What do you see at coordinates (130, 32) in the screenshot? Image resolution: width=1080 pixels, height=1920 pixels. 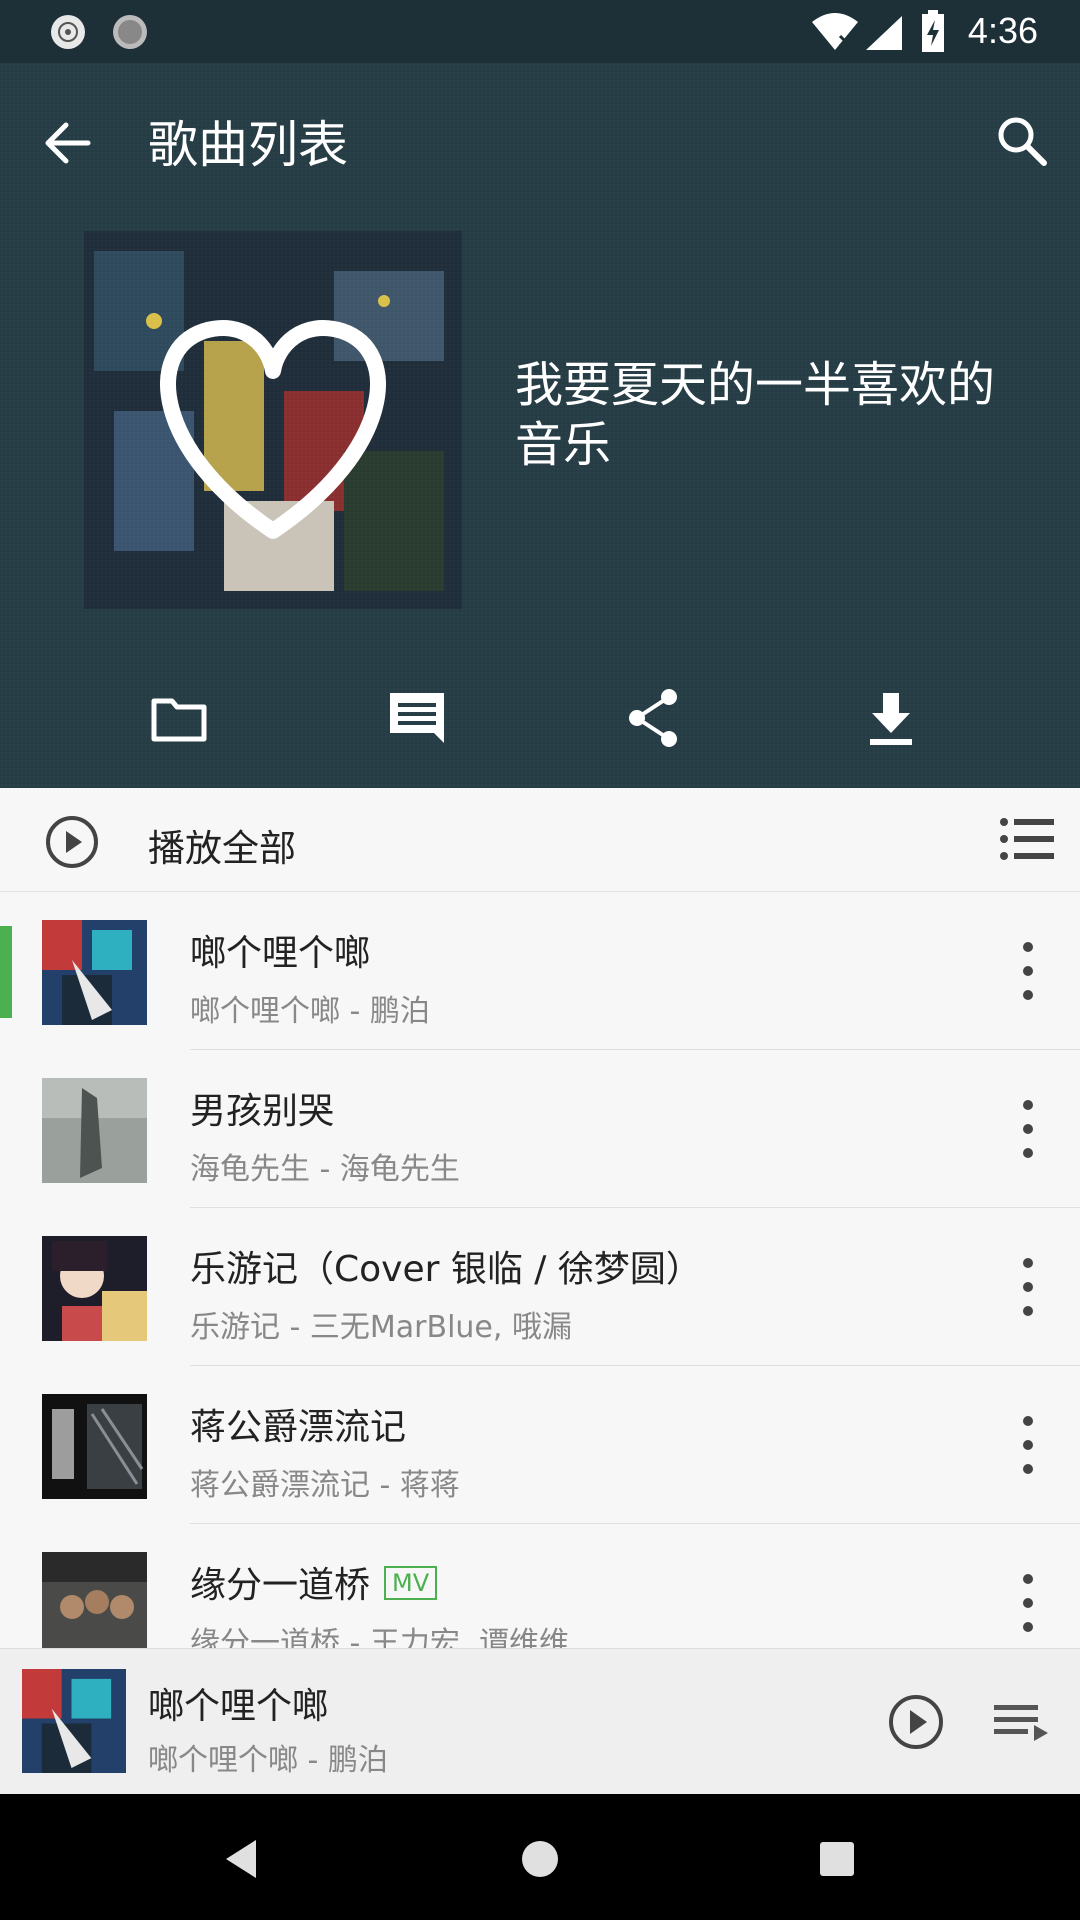 I see `loading-icon` at bounding box center [130, 32].